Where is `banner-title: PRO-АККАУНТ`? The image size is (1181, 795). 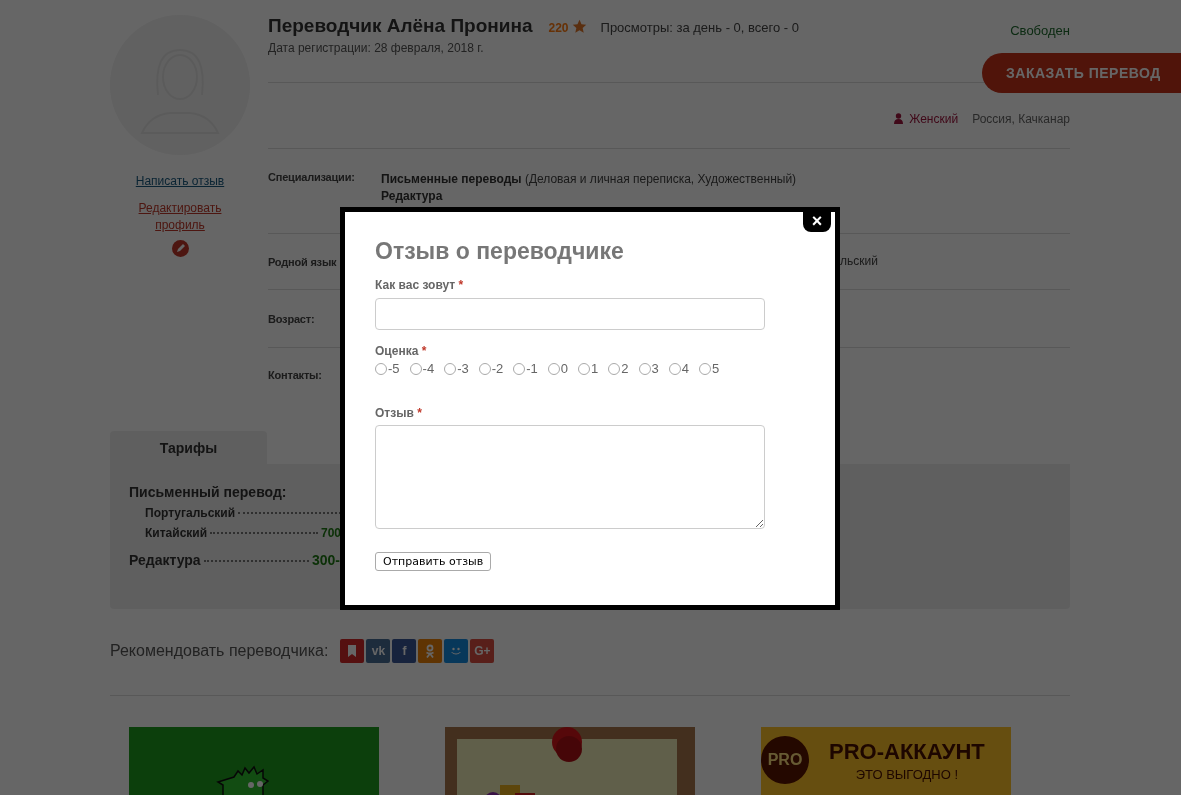
banner-title: PRO-АККАУНТ is located at coordinates (907, 752).